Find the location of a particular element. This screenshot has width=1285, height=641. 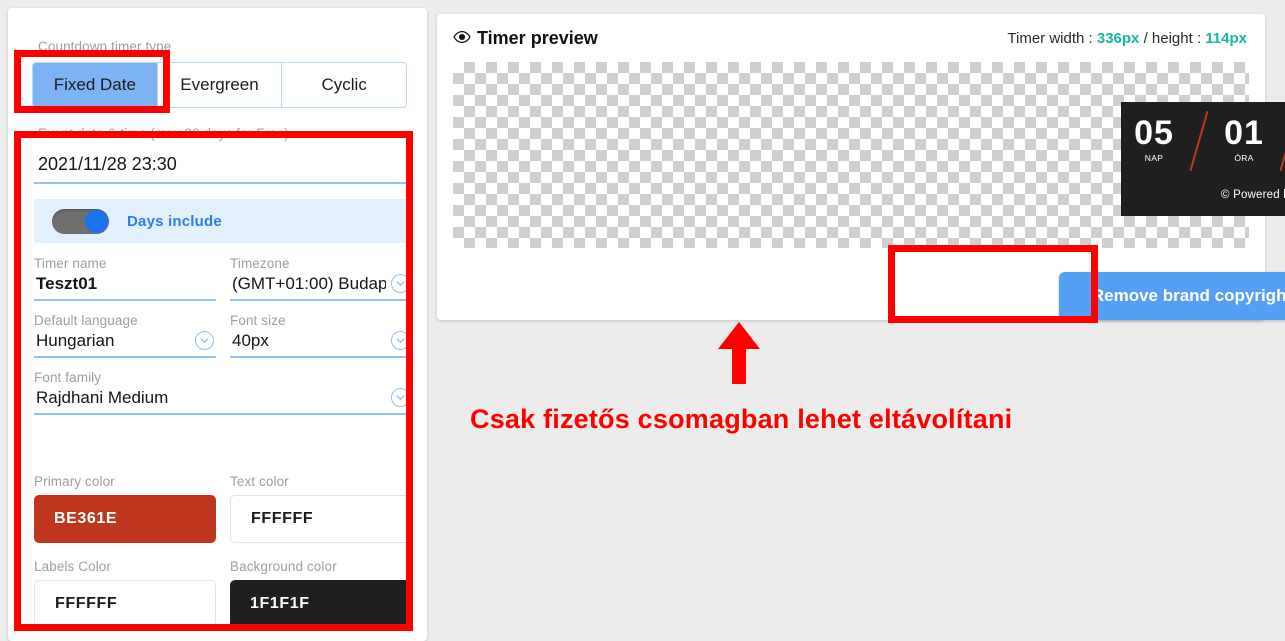

tab-evergreen: Evergreen is located at coordinates (220, 85).